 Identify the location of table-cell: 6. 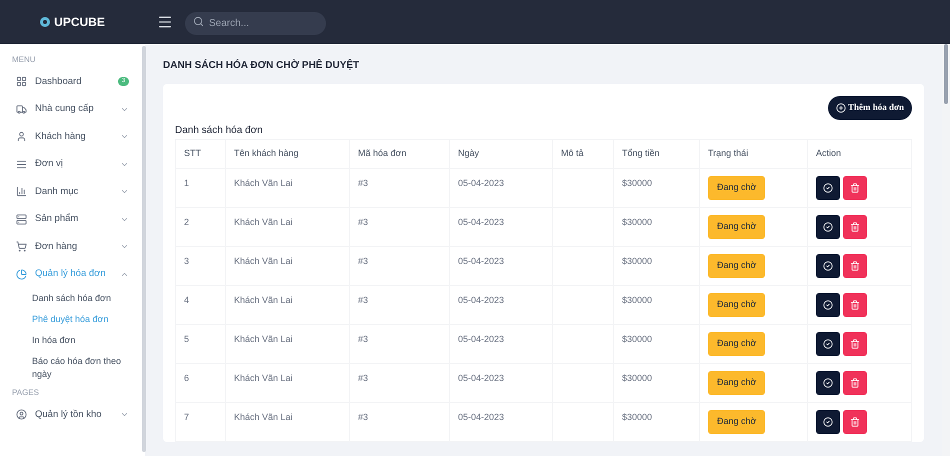
(201, 383).